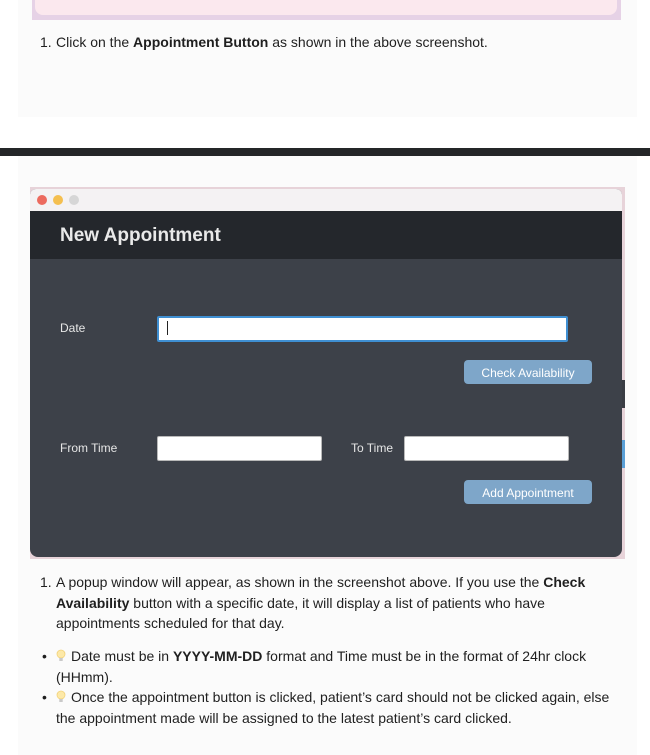 The image size is (650, 755). I want to click on check-availability-button: Check Availability, so click(528, 372).